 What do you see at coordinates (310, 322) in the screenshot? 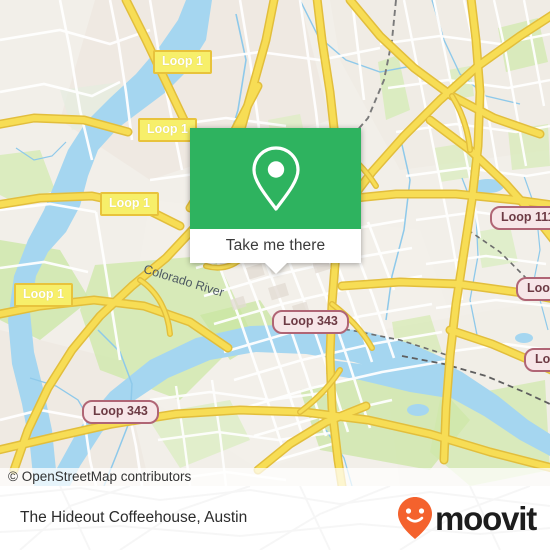
I see `road-shield-loop-343-center: Loop 343` at bounding box center [310, 322].